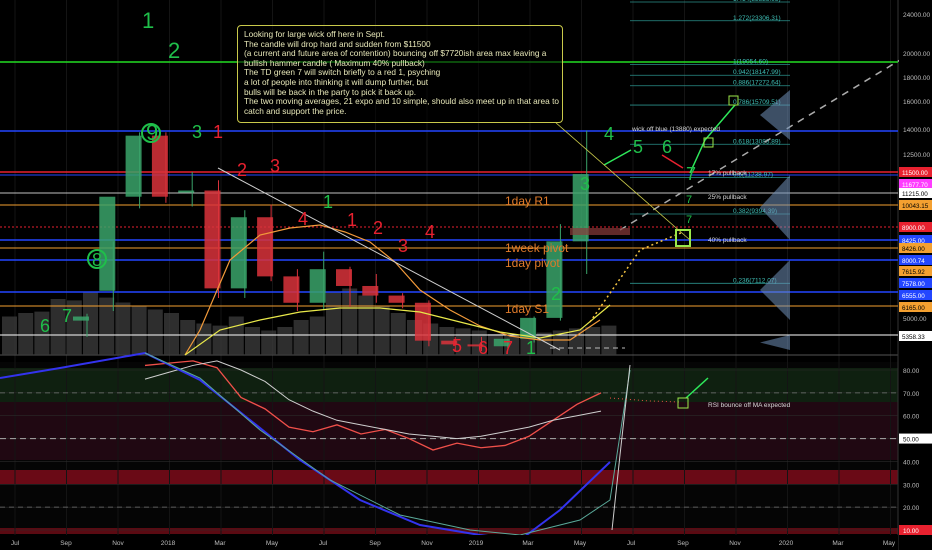 Image resolution: width=932 pixels, height=550 pixels. What do you see at coordinates (913, 272) in the screenshot?
I see `price-axis-badge-label: 7615.92` at bounding box center [913, 272].